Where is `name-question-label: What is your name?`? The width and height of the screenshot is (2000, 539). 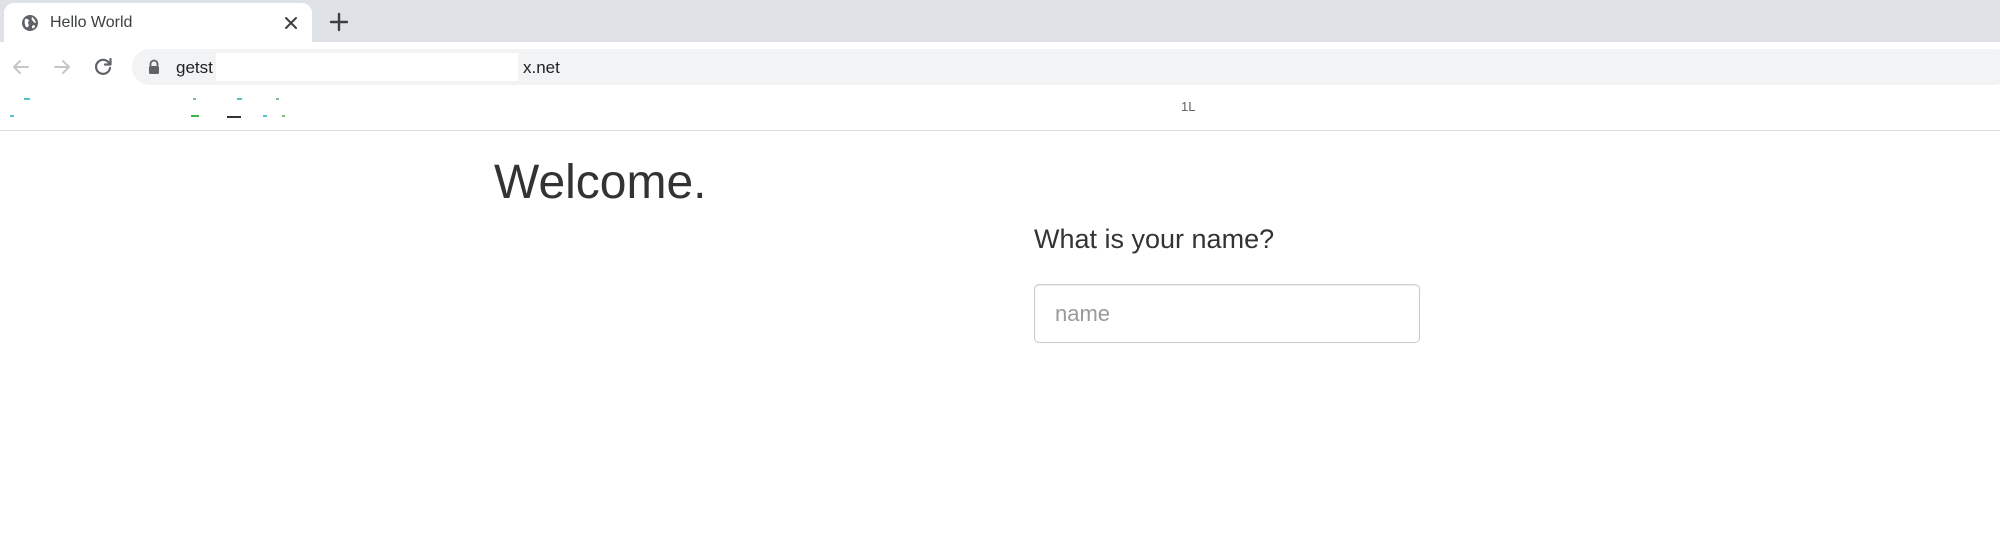 name-question-label: What is your name? is located at coordinates (1154, 239).